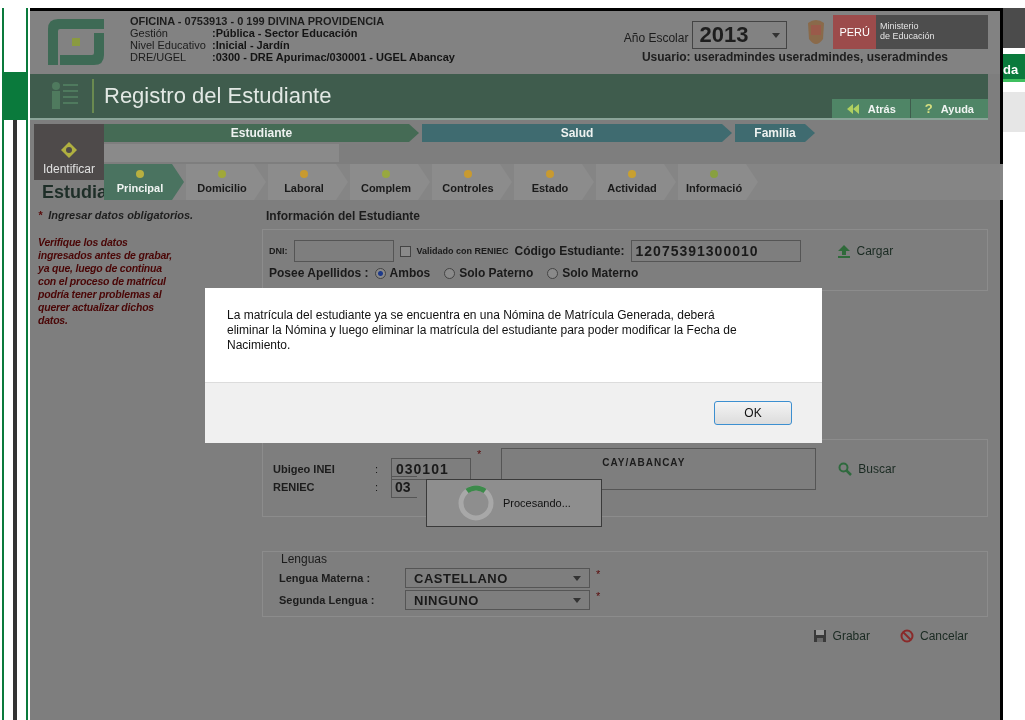 Image resolution: width=1025 pixels, height=720 pixels. What do you see at coordinates (949, 108) in the screenshot?
I see `help-button: ? Ayuda` at bounding box center [949, 108].